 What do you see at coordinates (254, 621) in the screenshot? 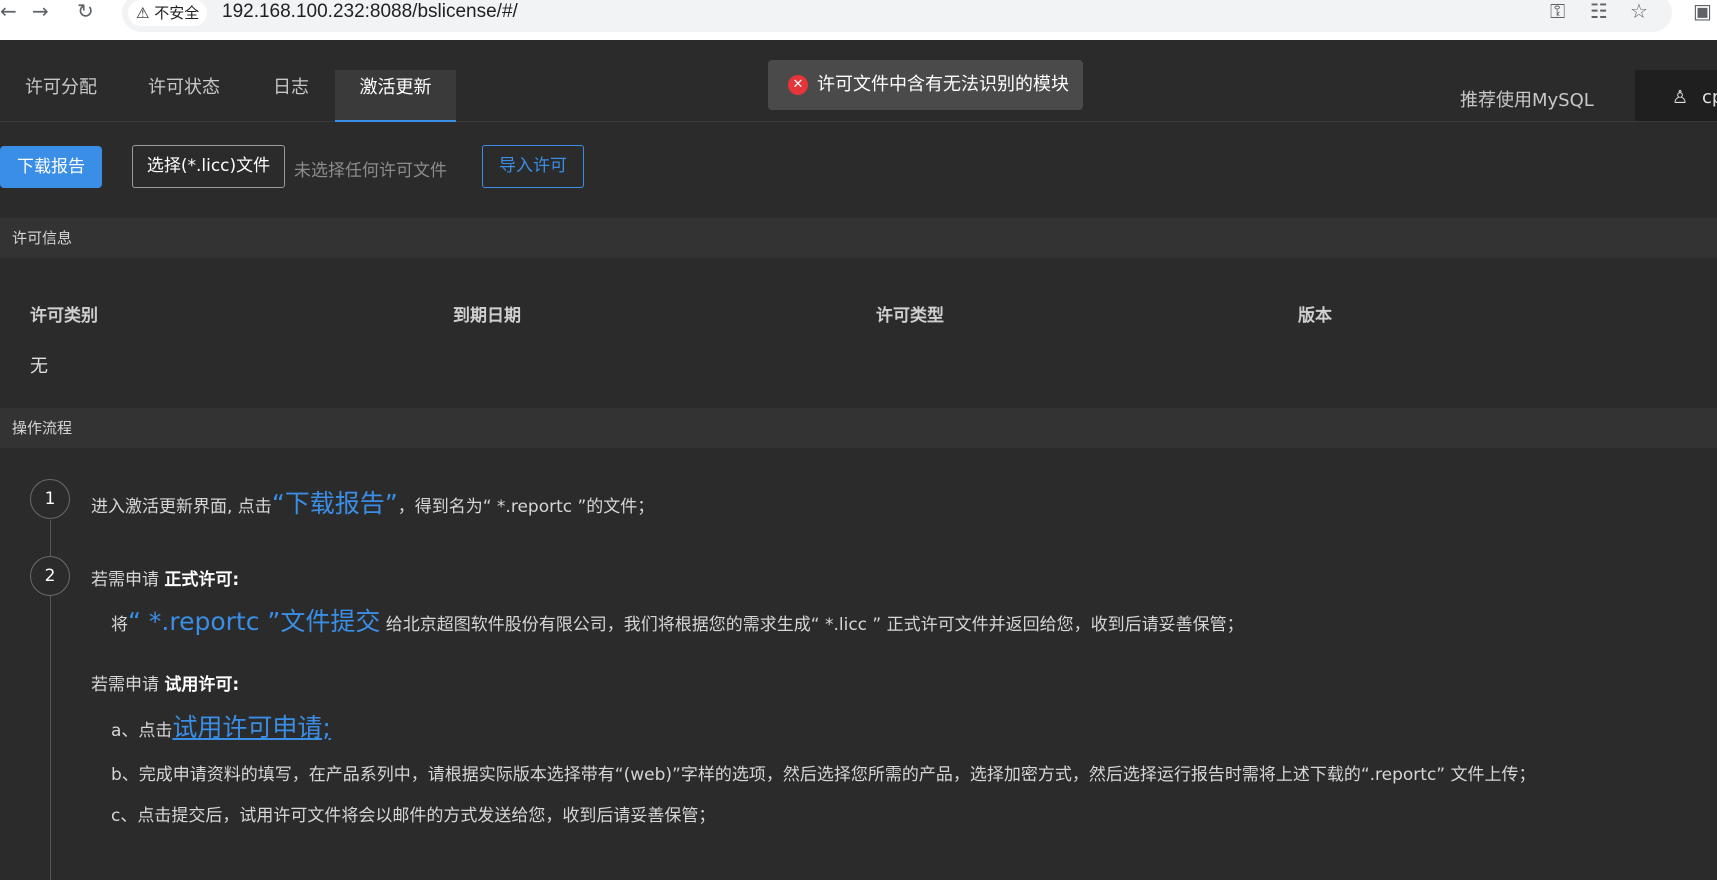
I see `formal-line-highlight: “ *.reportc ”文件提交` at bounding box center [254, 621].